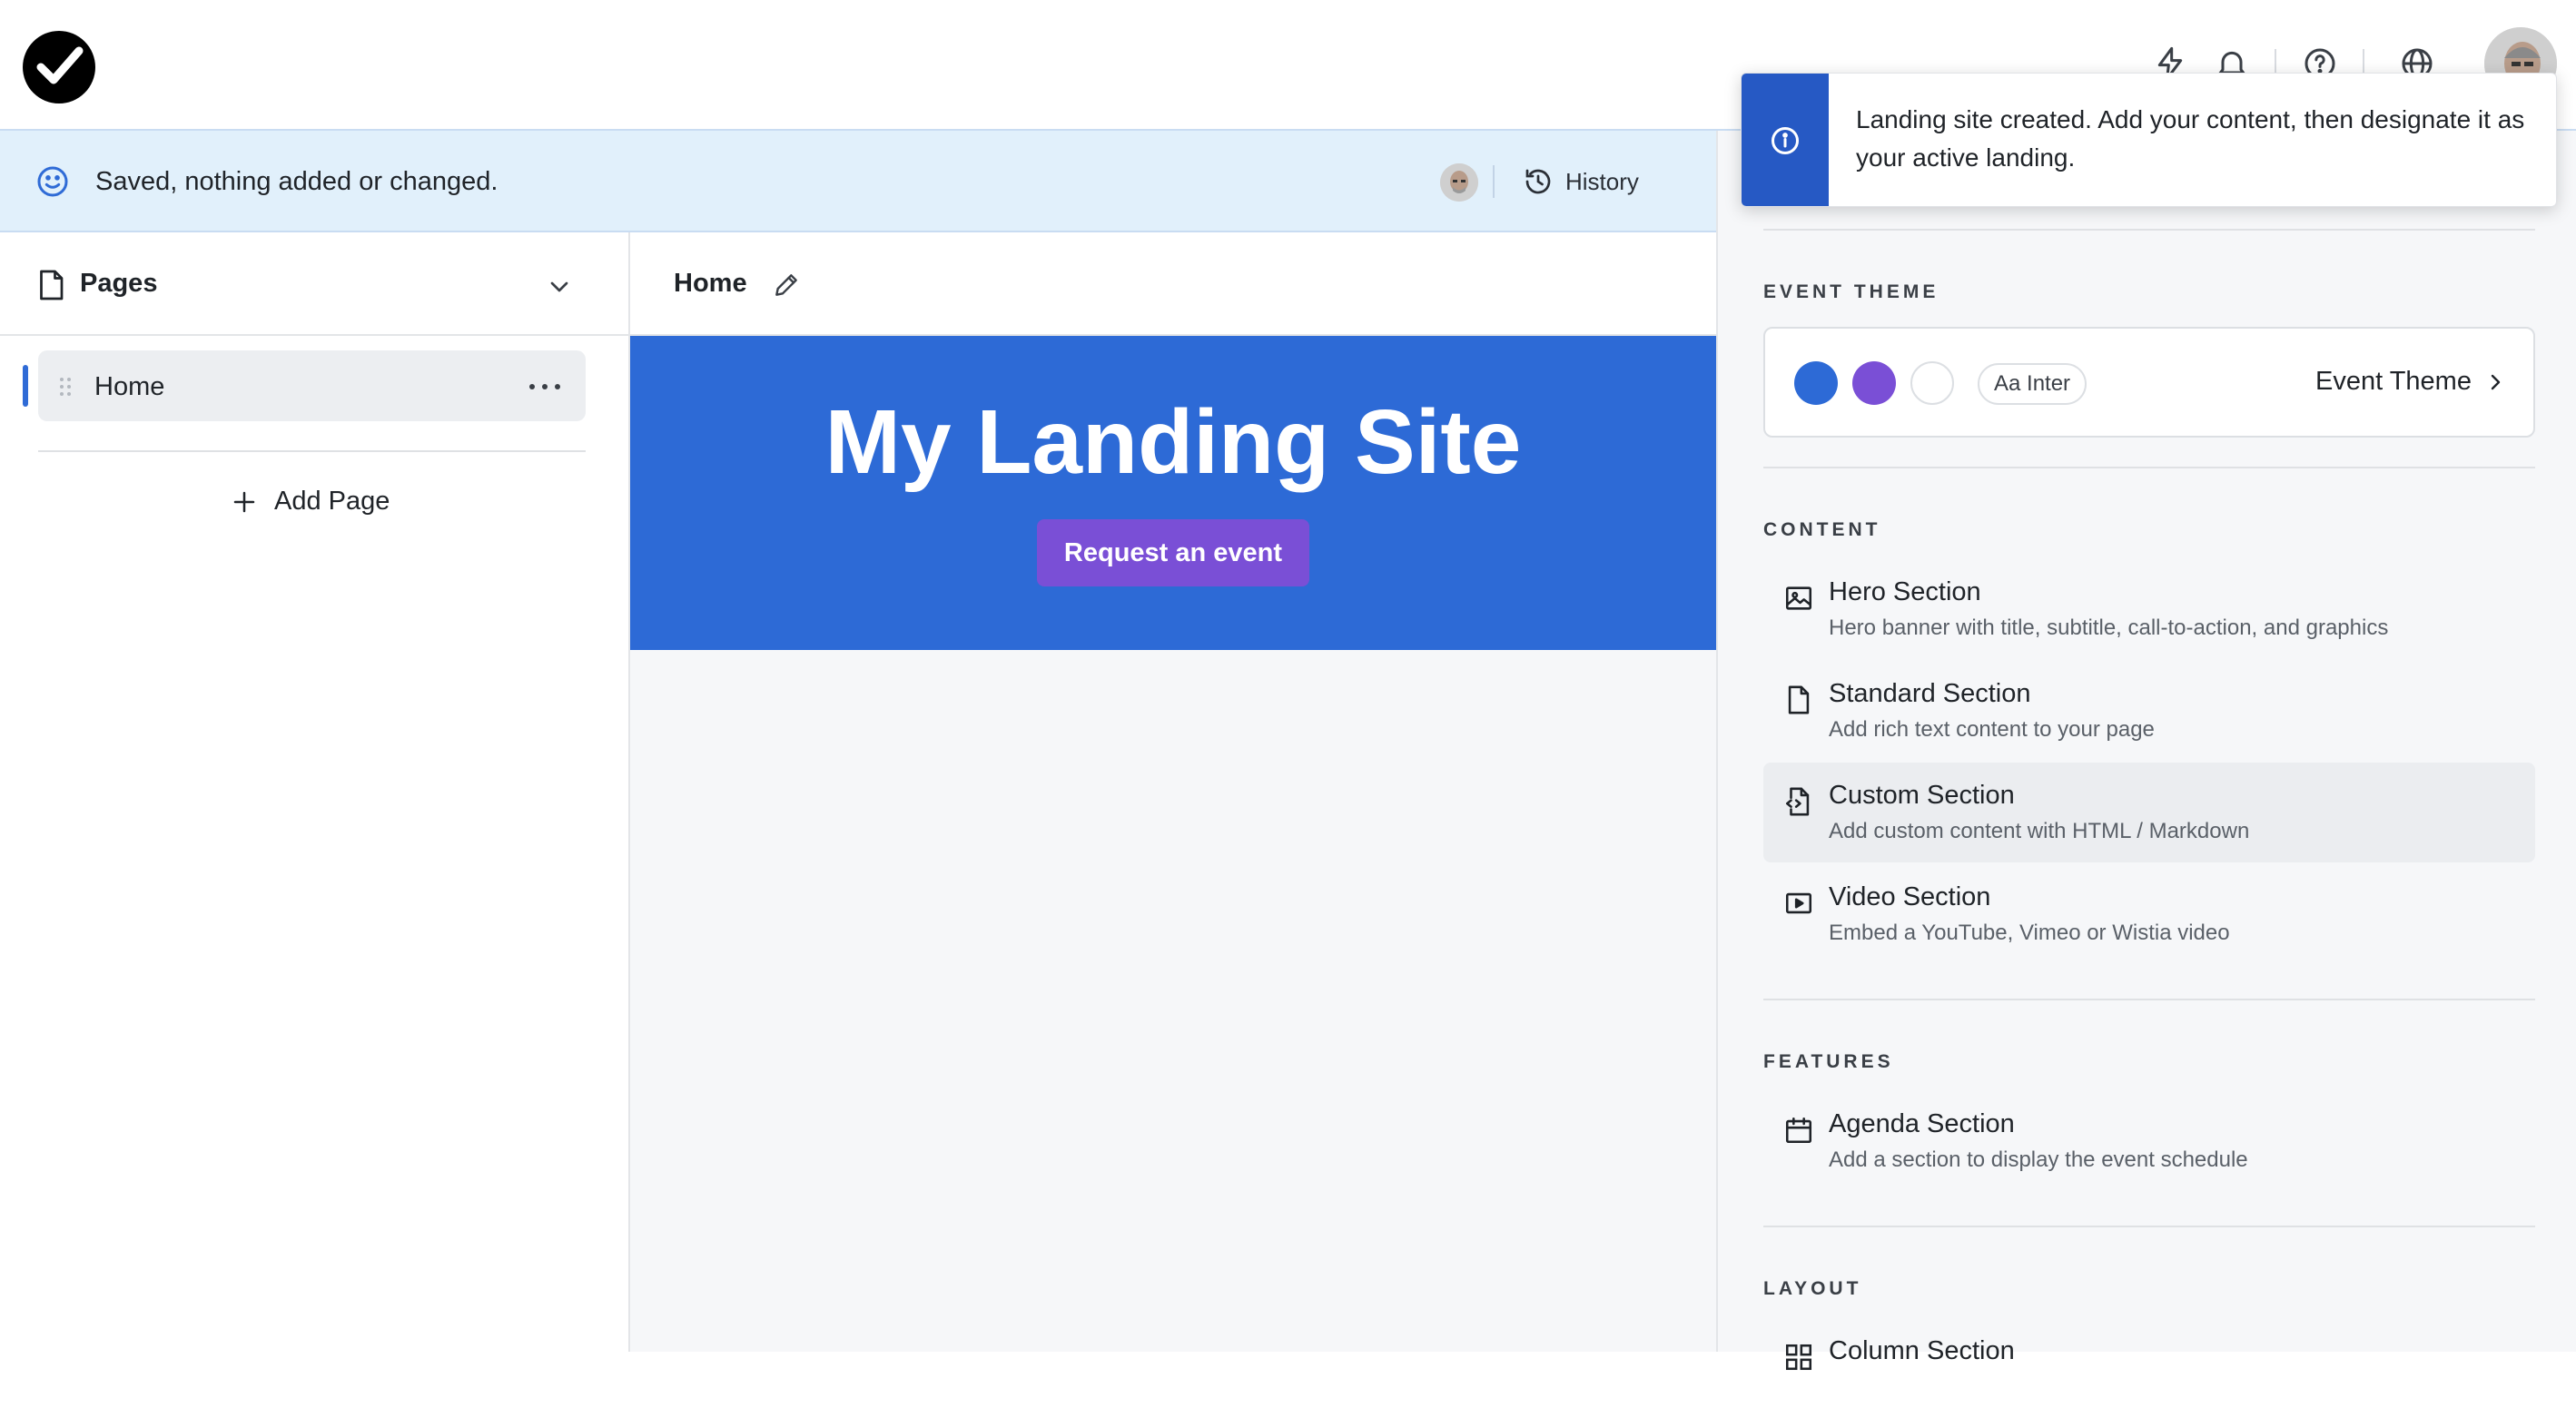 The height and width of the screenshot is (1418, 2576). I want to click on code-file-icon, so click(1798, 802).